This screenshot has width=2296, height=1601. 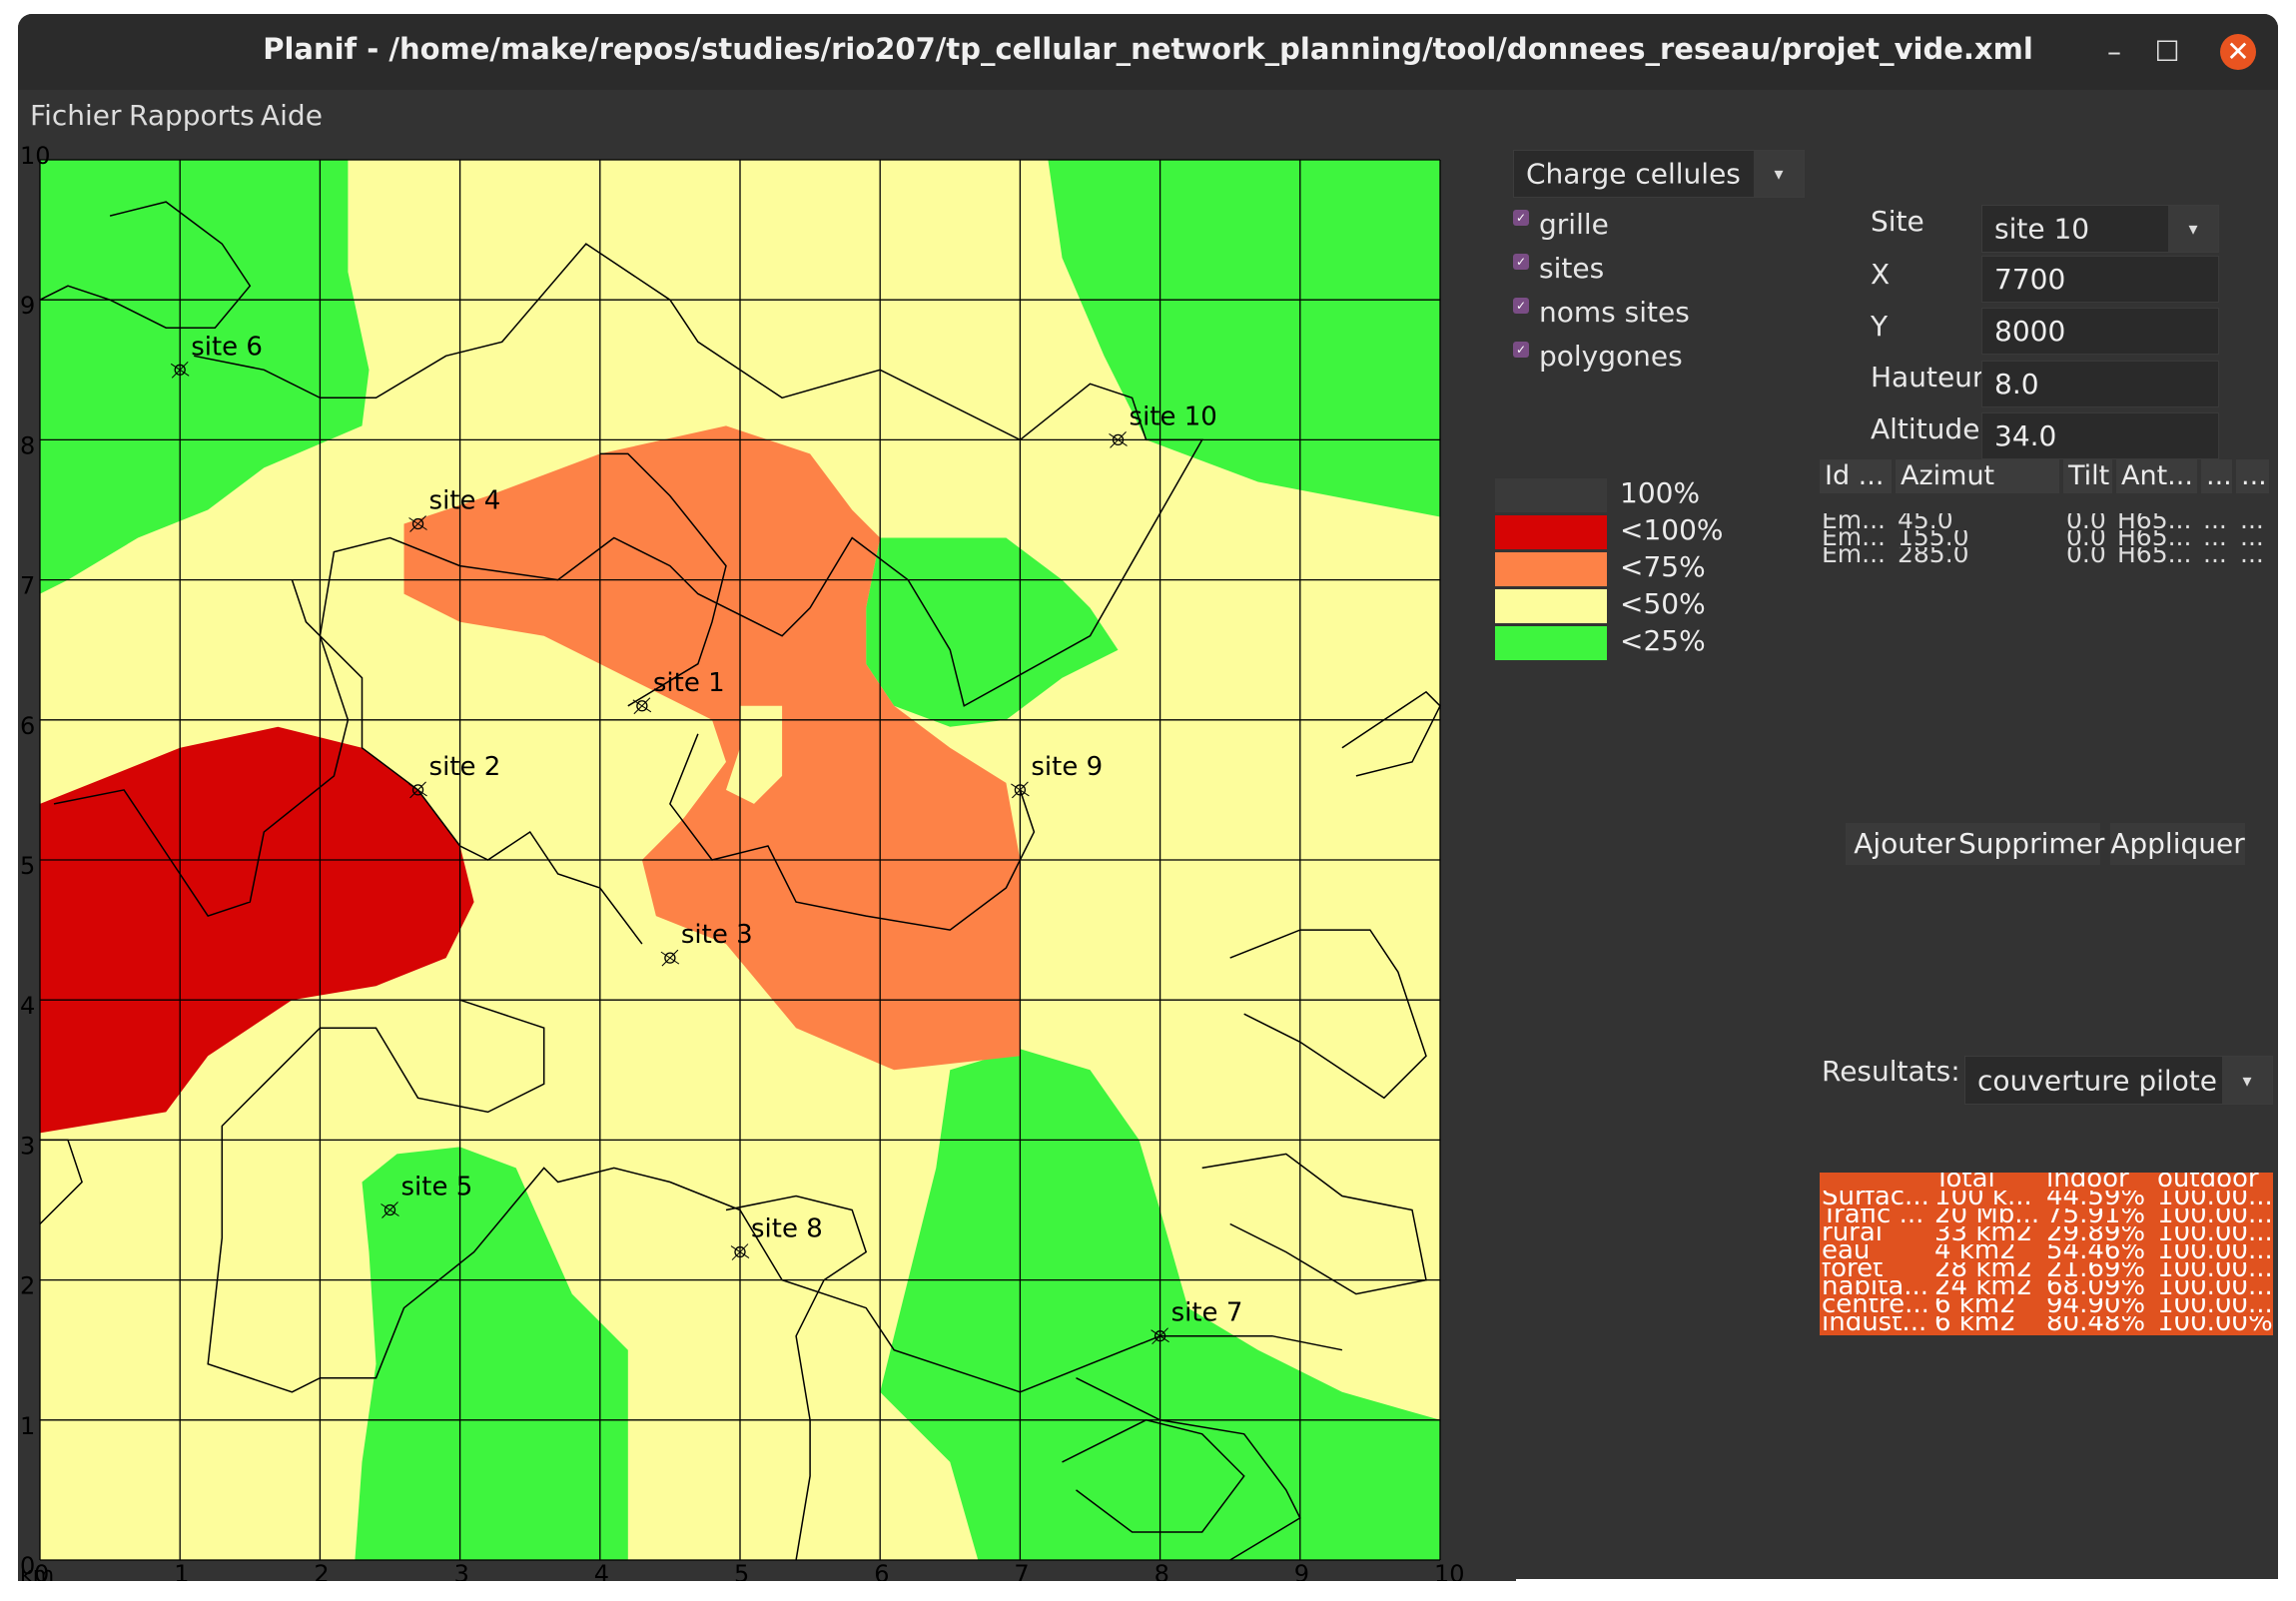 I want to click on x-tick-label: 8, so click(x=1161, y=1570).